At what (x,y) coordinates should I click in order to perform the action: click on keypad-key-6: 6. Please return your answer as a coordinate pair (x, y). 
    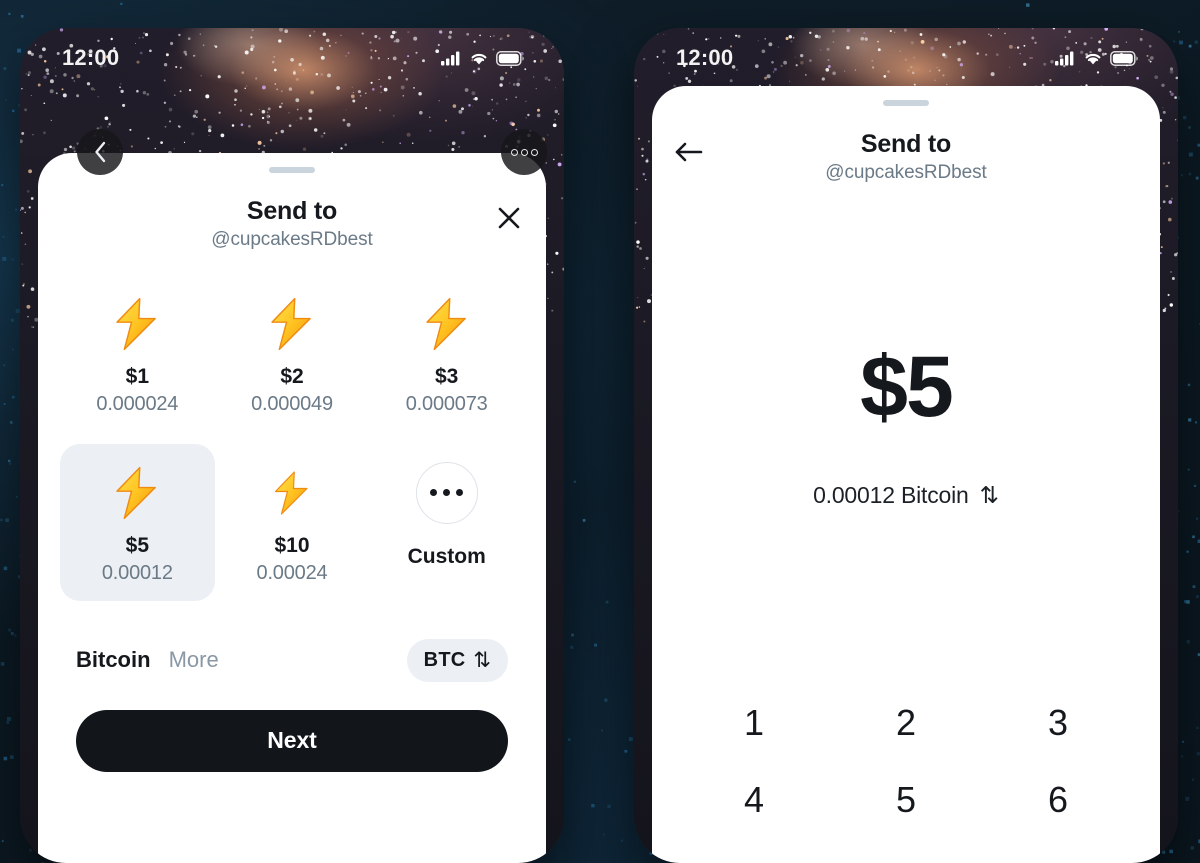
    Looking at the image, I should click on (1058, 800).